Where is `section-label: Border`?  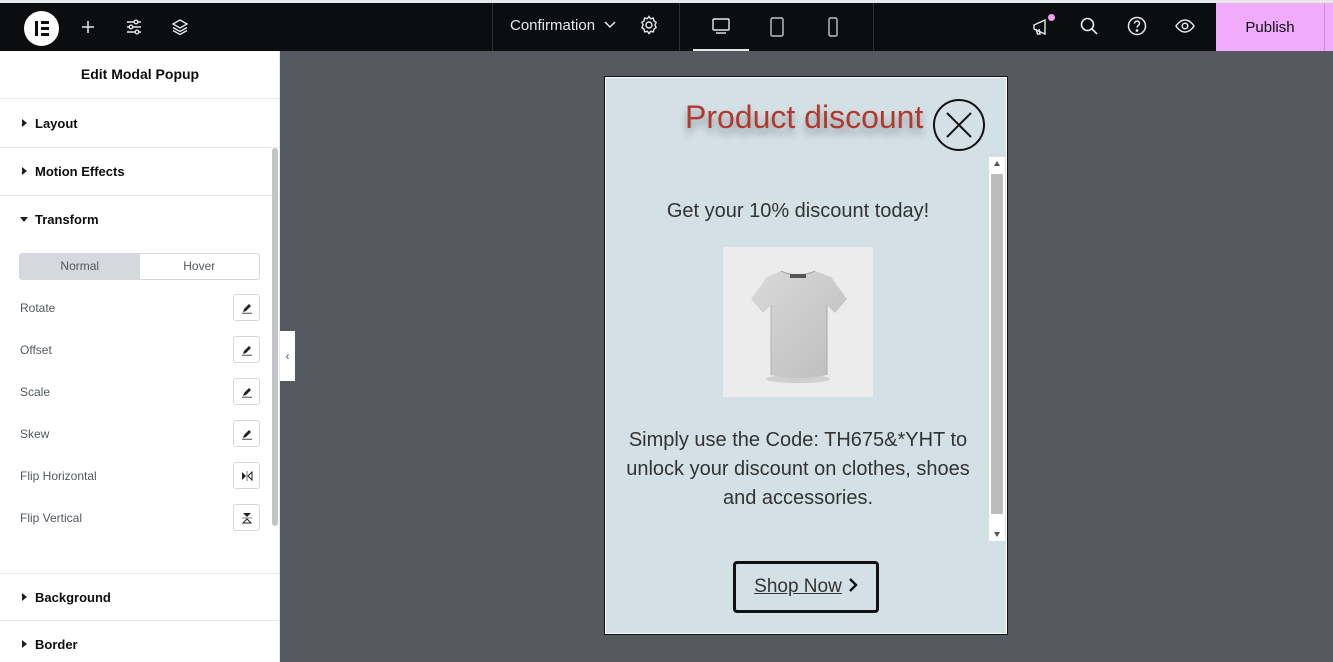
section-label: Border is located at coordinates (56, 644).